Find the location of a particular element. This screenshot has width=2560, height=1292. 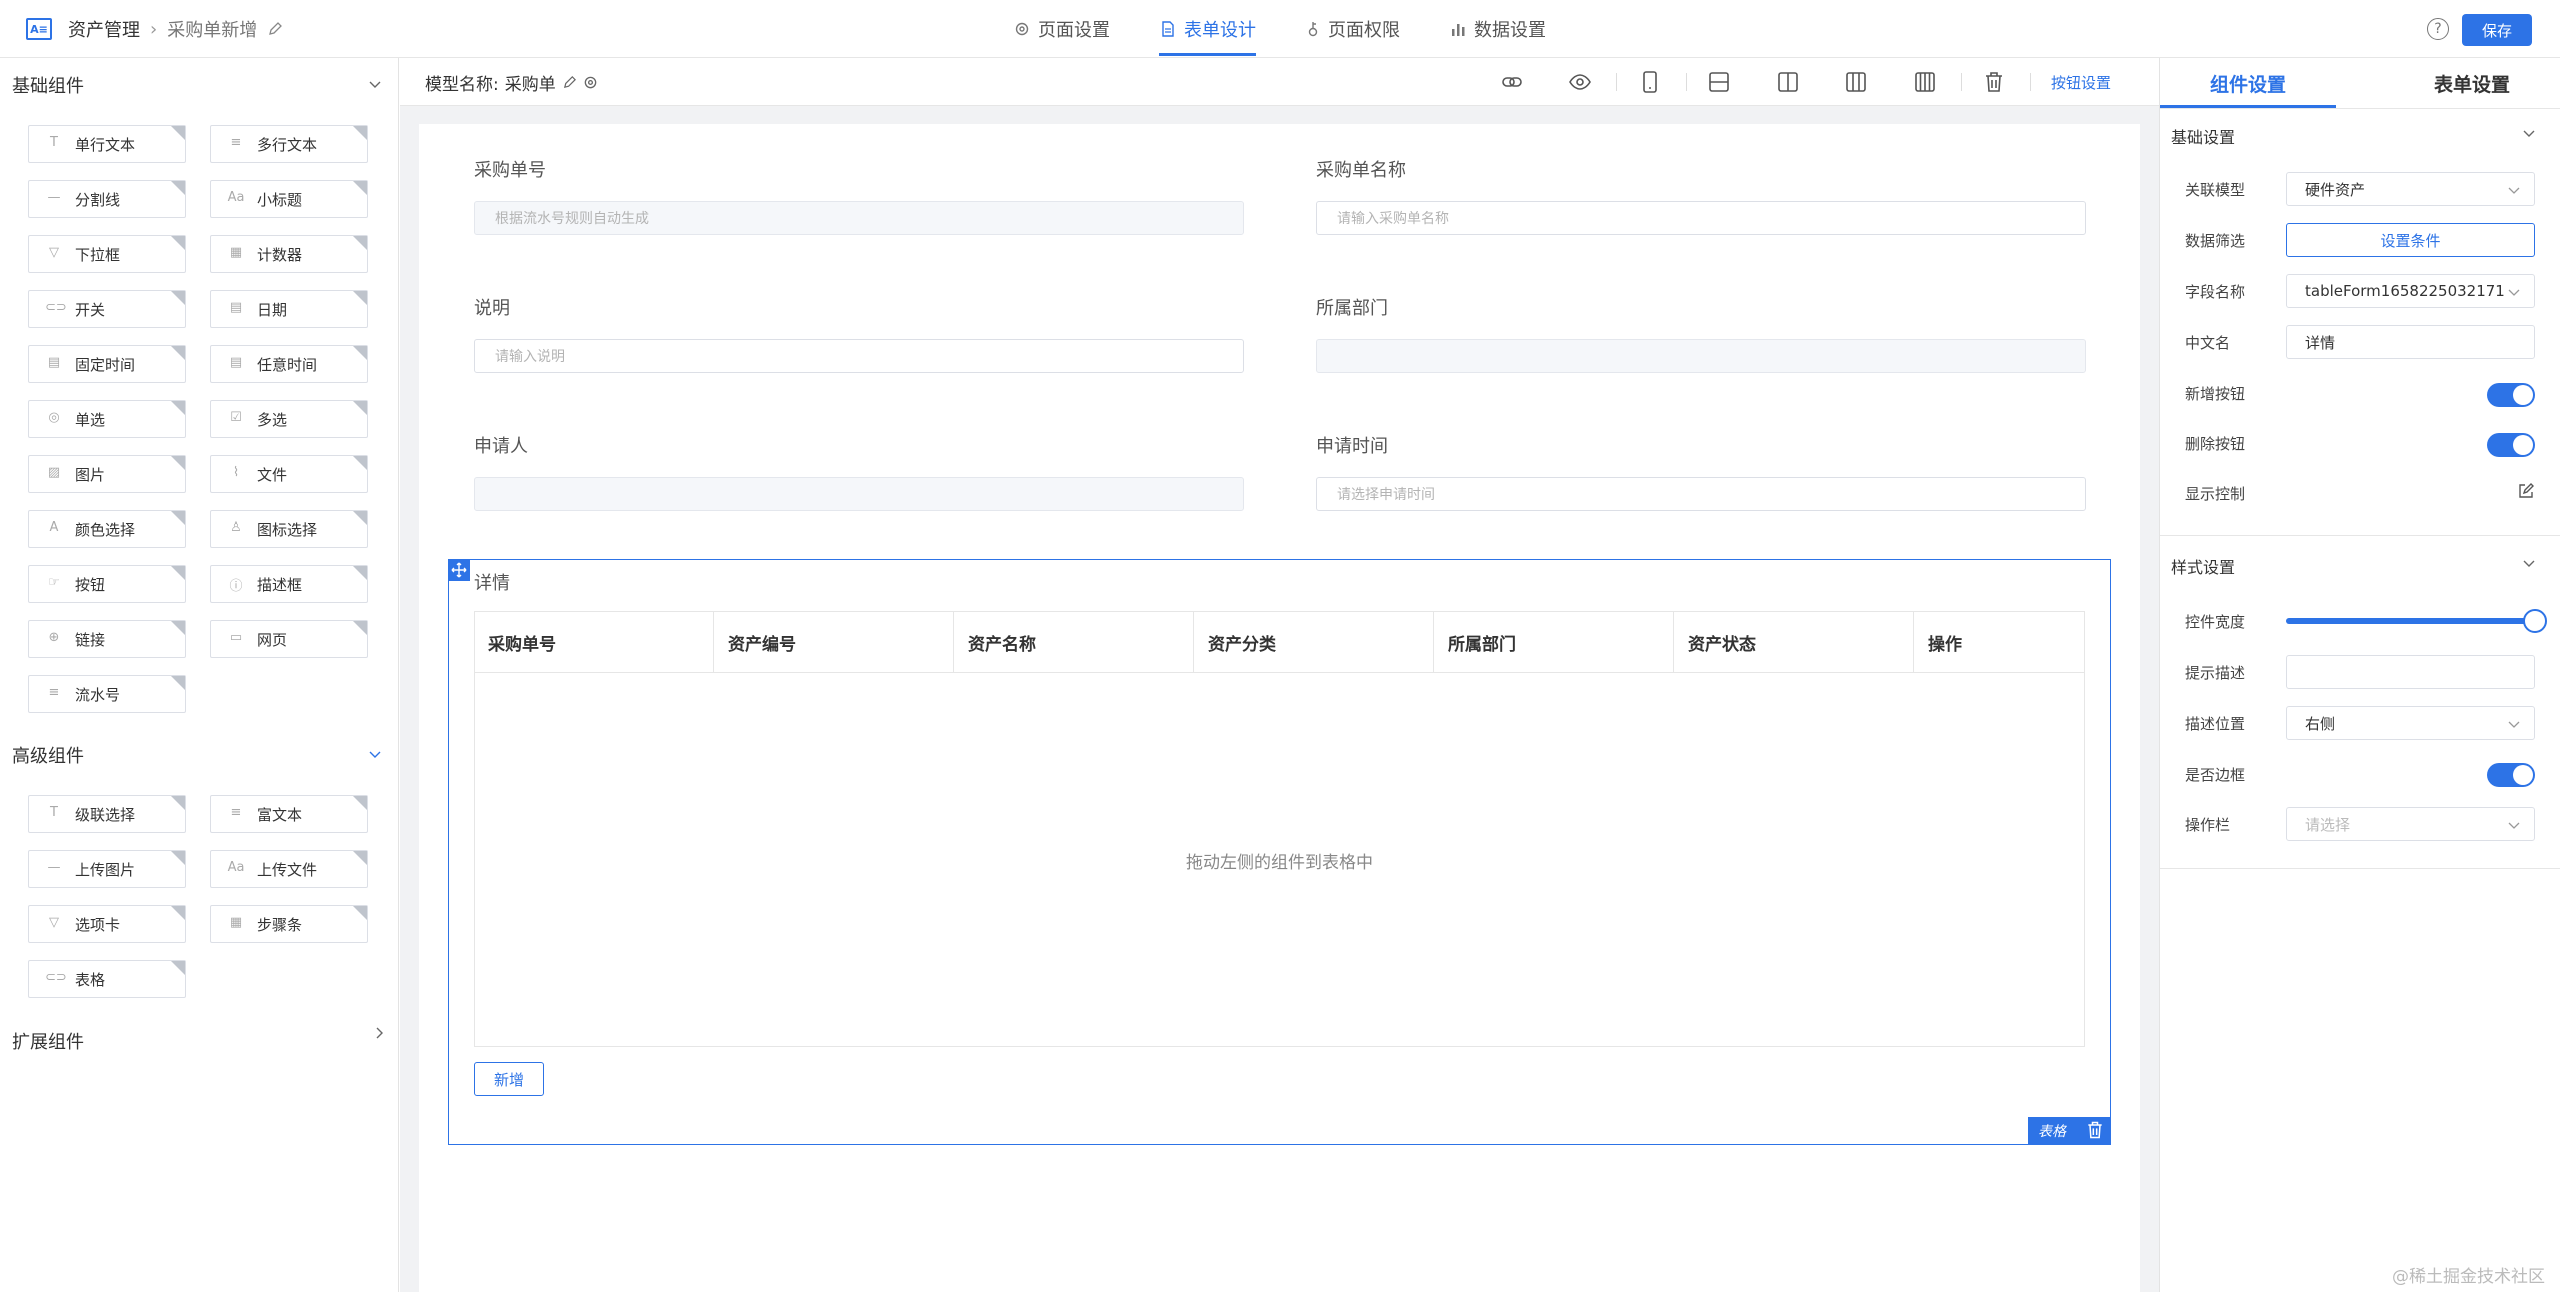

chevron-right-icon is located at coordinates (380, 1033).